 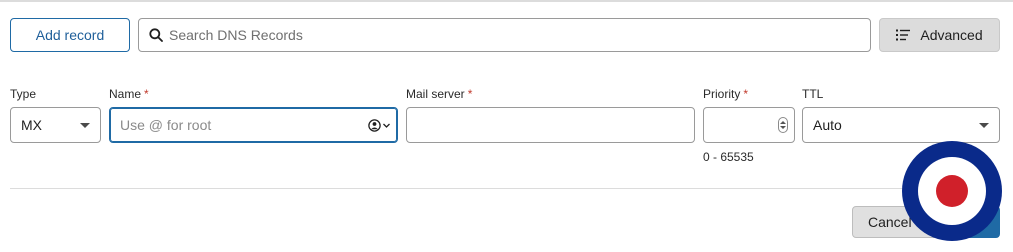 I want to click on ttl-select: Auto, so click(x=901, y=125).